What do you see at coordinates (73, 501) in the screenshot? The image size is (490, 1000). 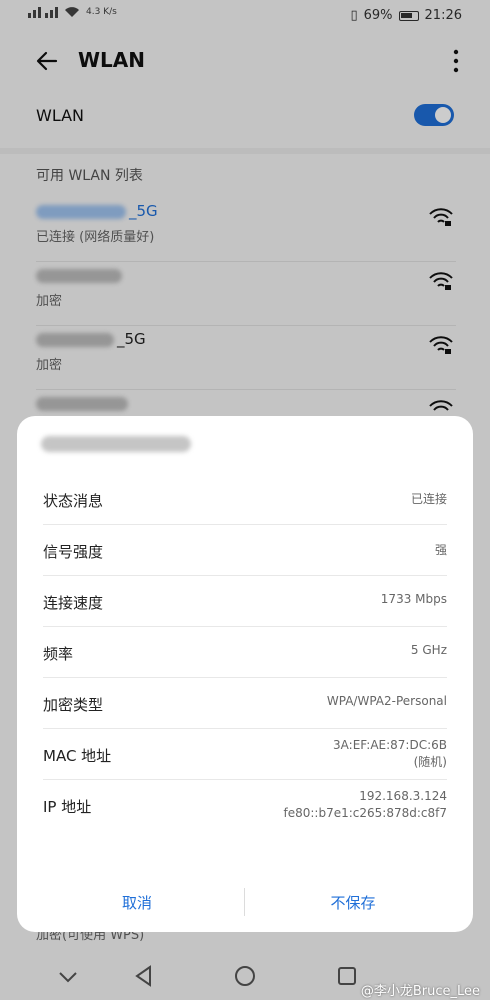 I see `detail-key: 状态消息` at bounding box center [73, 501].